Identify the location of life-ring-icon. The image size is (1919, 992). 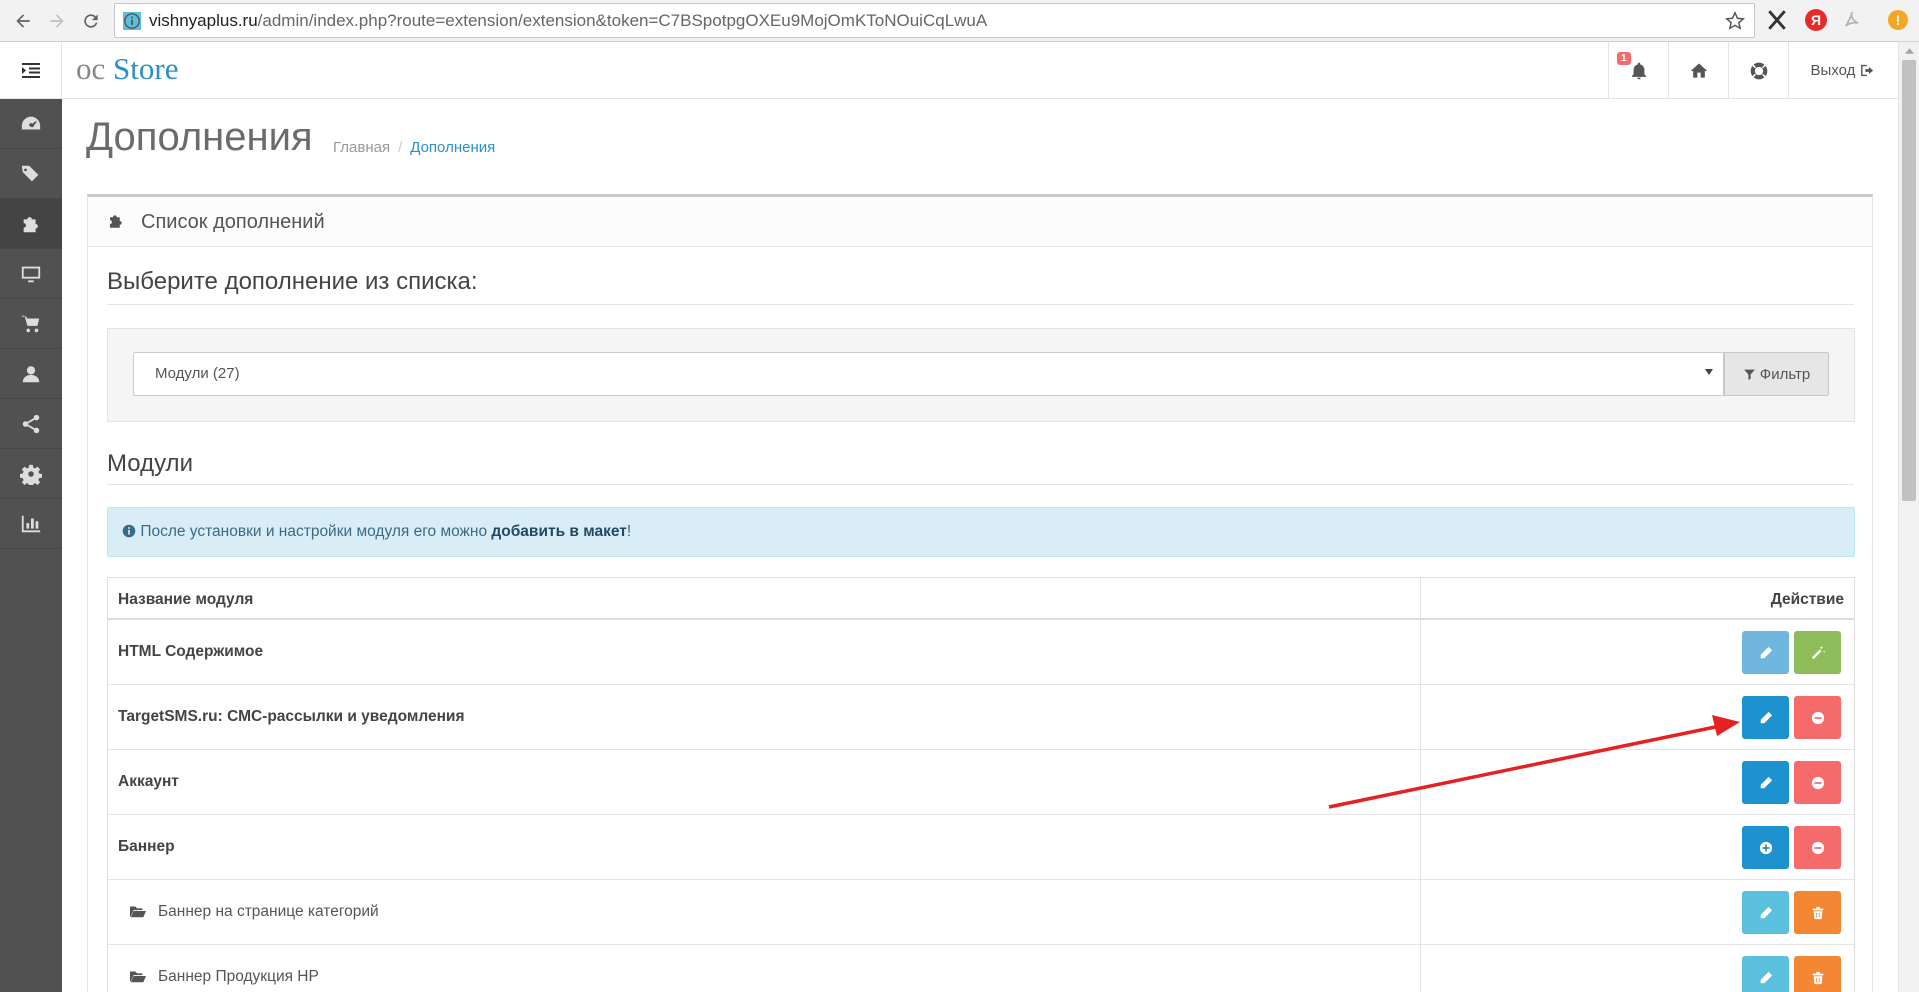
(1758, 70).